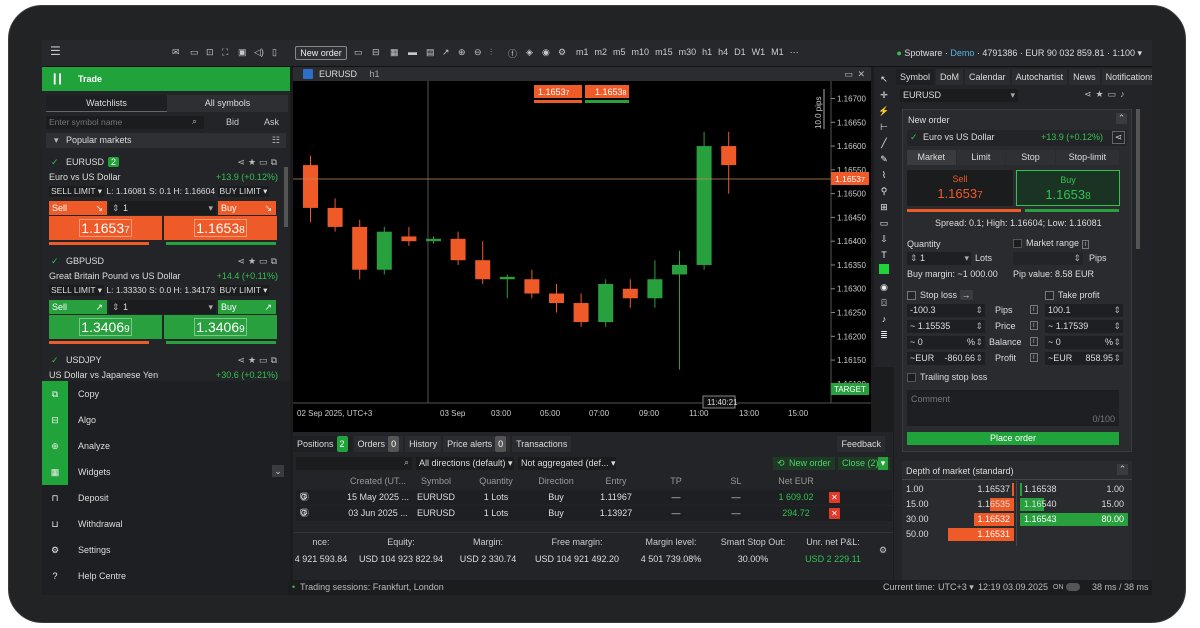  Describe the element at coordinates (960, 504) in the screenshot. I see `dom-sell-row: 15.00 1.16535` at that location.